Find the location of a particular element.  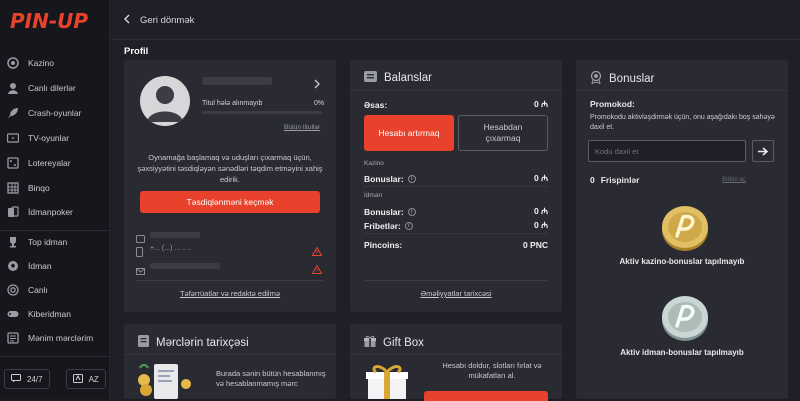

rocket-icon is located at coordinates (13, 113).